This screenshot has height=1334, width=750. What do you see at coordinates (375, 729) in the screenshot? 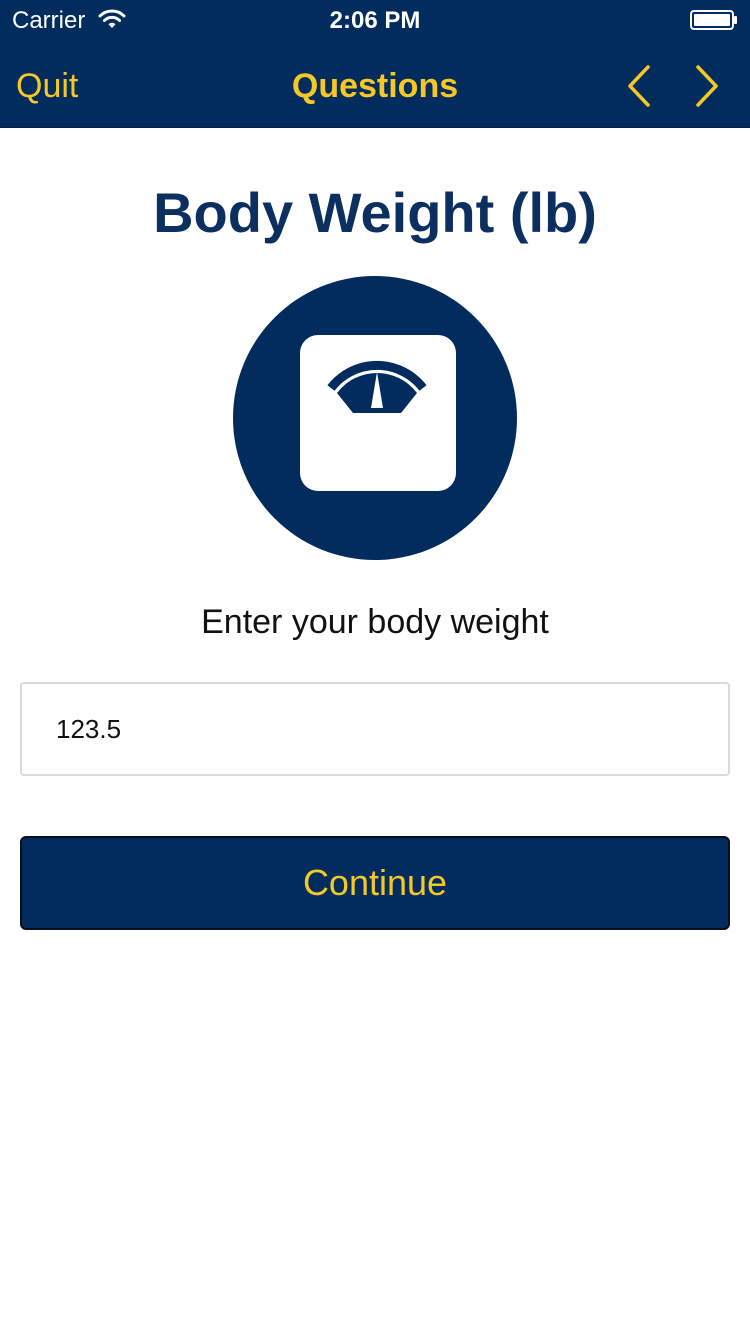
I see `weight-input` at bounding box center [375, 729].